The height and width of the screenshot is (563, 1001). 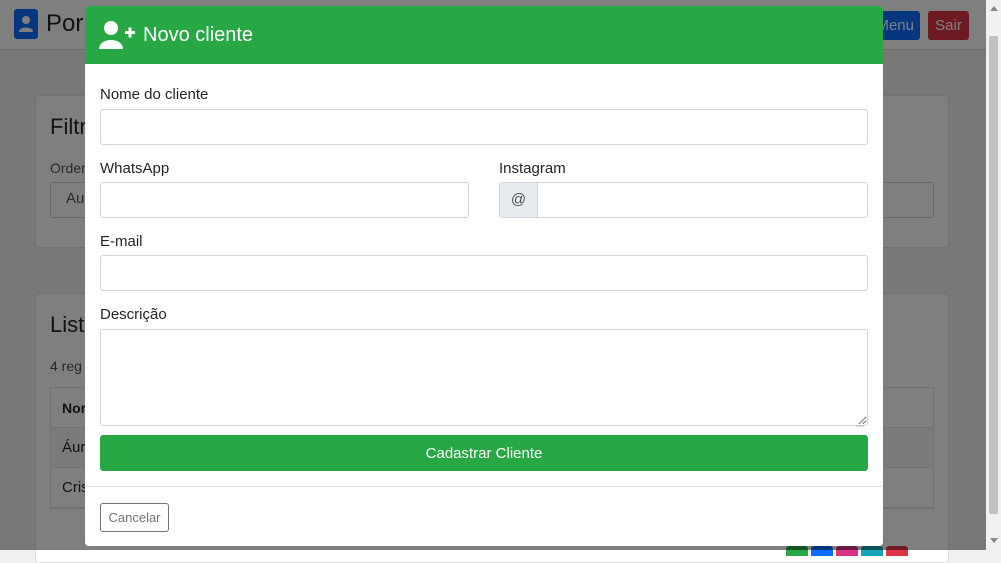 I want to click on email-field, so click(x=484, y=273).